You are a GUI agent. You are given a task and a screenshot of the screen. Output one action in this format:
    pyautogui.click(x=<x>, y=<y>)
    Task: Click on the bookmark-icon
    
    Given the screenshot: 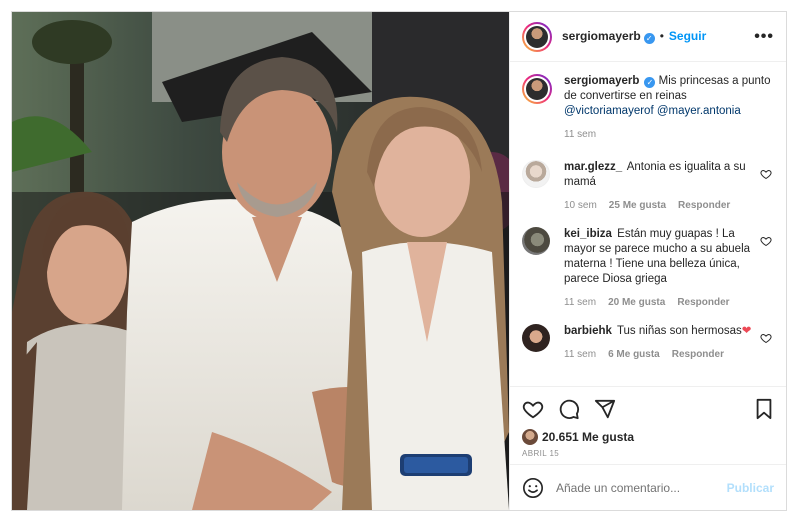 What is the action you would take?
    pyautogui.click(x=764, y=409)
    